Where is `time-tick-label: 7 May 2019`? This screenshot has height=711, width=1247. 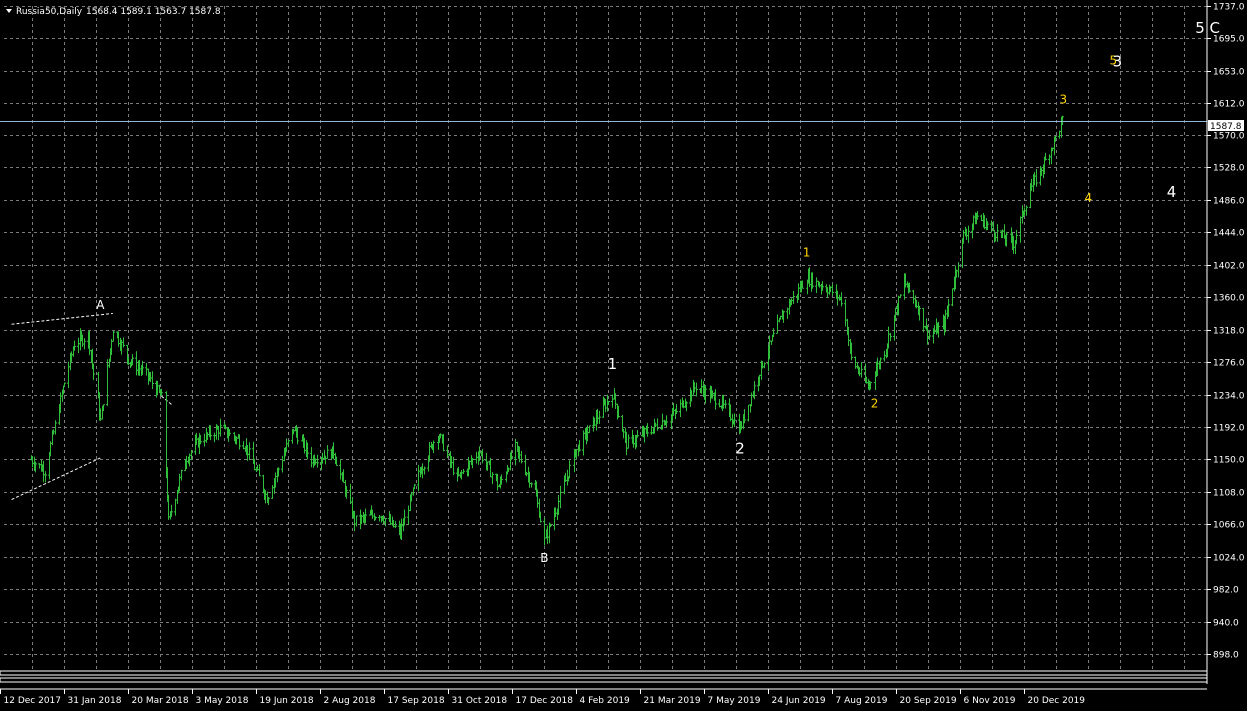 time-tick-label: 7 May 2019 is located at coordinates (734, 701).